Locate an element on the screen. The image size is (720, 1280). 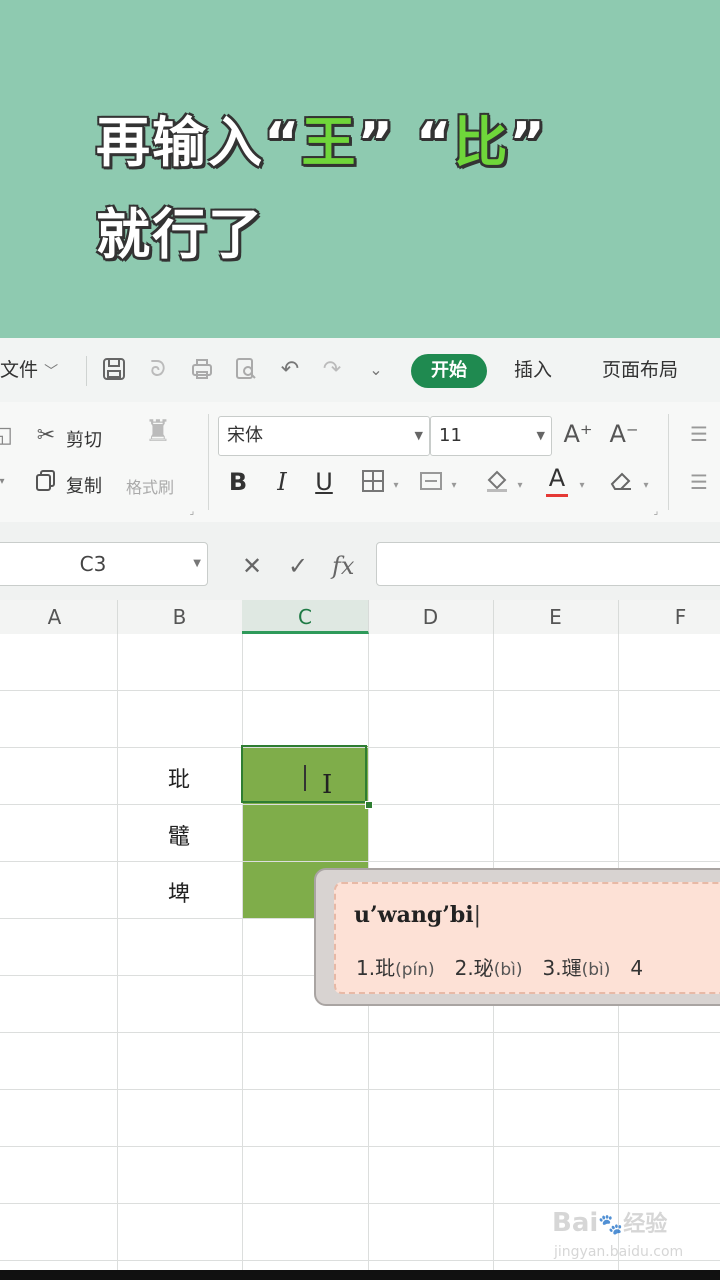
borders-dropdown-icon: ▾ is located at coordinates (396, 486).